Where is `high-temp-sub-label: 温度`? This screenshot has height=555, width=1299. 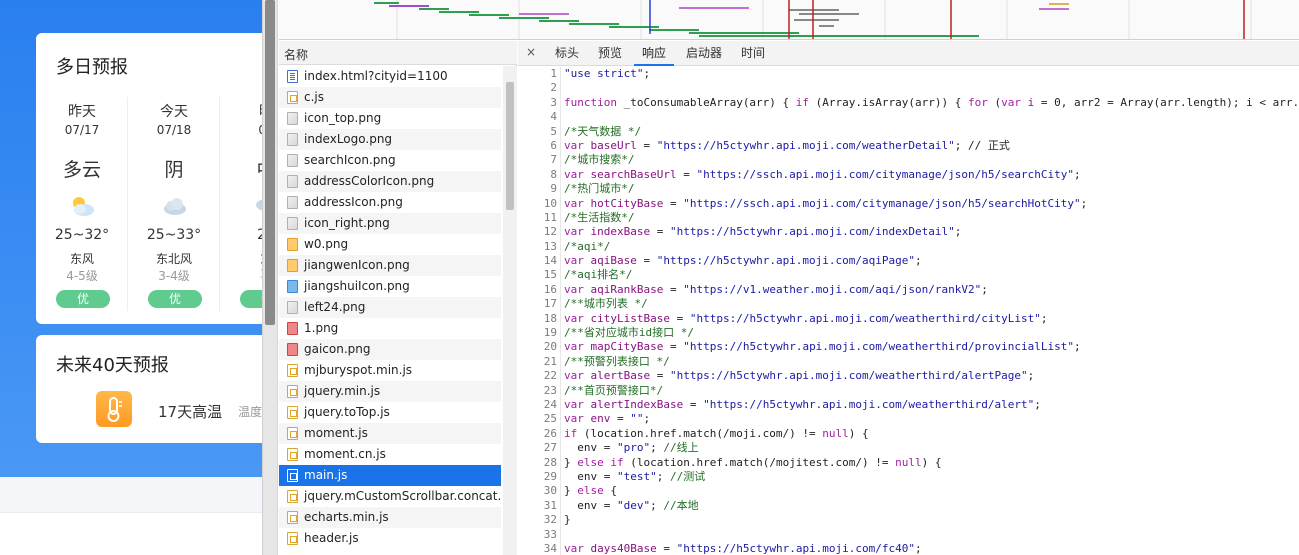
high-temp-sub-label: 温度 is located at coordinates (250, 412).